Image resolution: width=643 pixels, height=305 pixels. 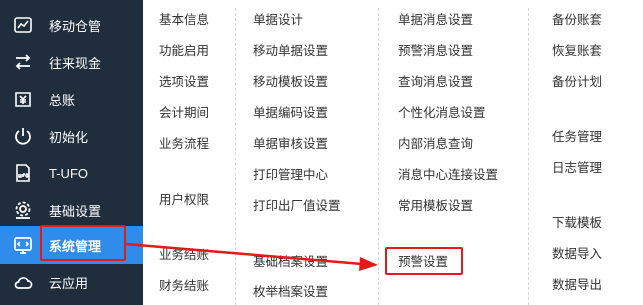 I want to click on annotation-arrow, so click(x=251, y=256).